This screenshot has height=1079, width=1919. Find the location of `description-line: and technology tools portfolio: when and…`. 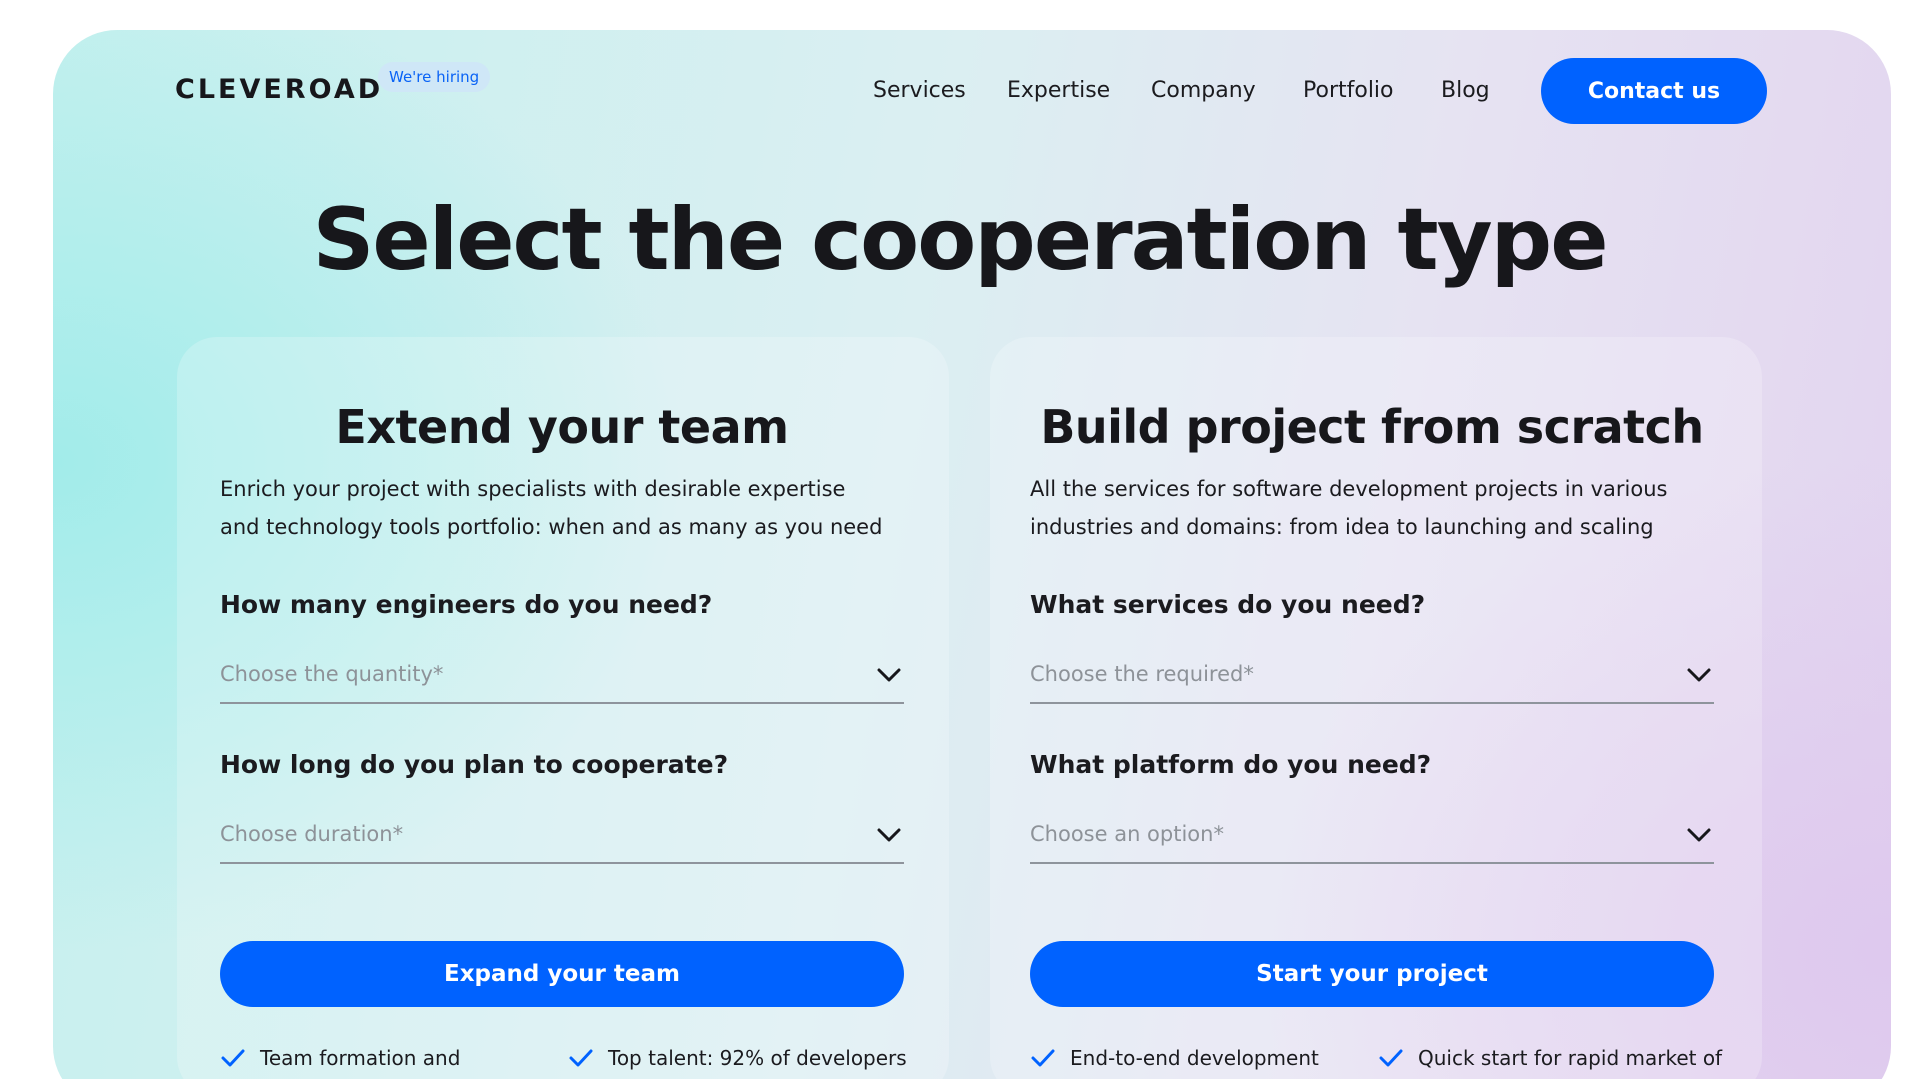

description-line: and technology tools portfolio: when and… is located at coordinates (551, 527).